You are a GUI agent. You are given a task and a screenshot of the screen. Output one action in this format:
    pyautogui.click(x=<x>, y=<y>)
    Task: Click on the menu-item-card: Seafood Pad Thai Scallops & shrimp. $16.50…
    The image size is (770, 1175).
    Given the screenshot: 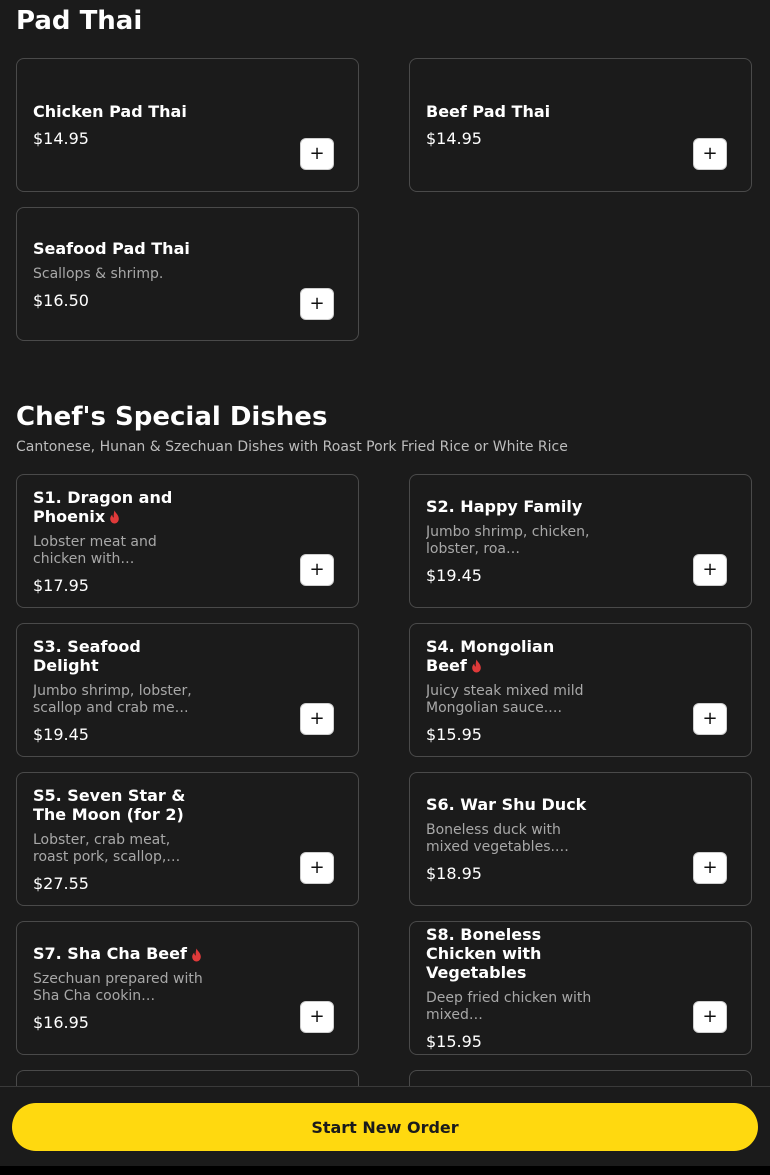 What is the action you would take?
    pyautogui.click(x=187, y=274)
    